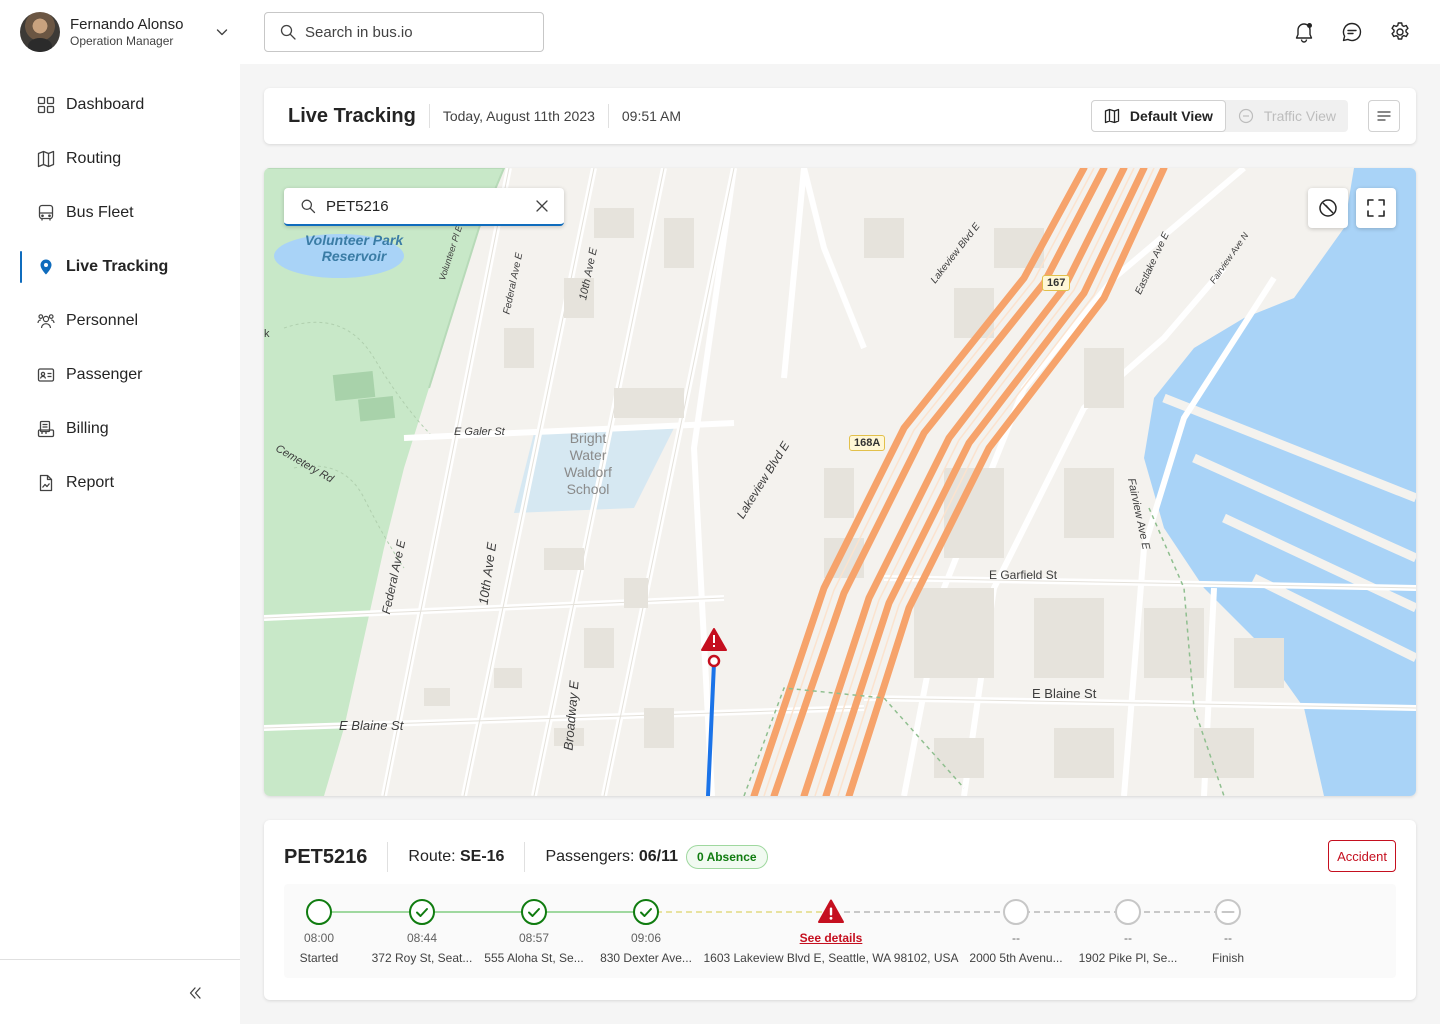 The height and width of the screenshot is (1024, 1440). What do you see at coordinates (352, 115) in the screenshot?
I see `page-title: Live Tracking` at bounding box center [352, 115].